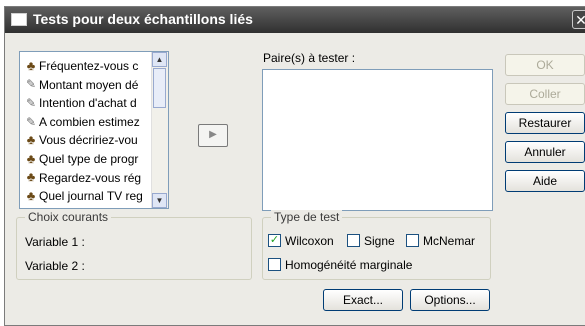 The width and height of the screenshot is (585, 326). Describe the element at coordinates (307, 217) in the screenshot. I see `test-type-title: Type de test` at that location.